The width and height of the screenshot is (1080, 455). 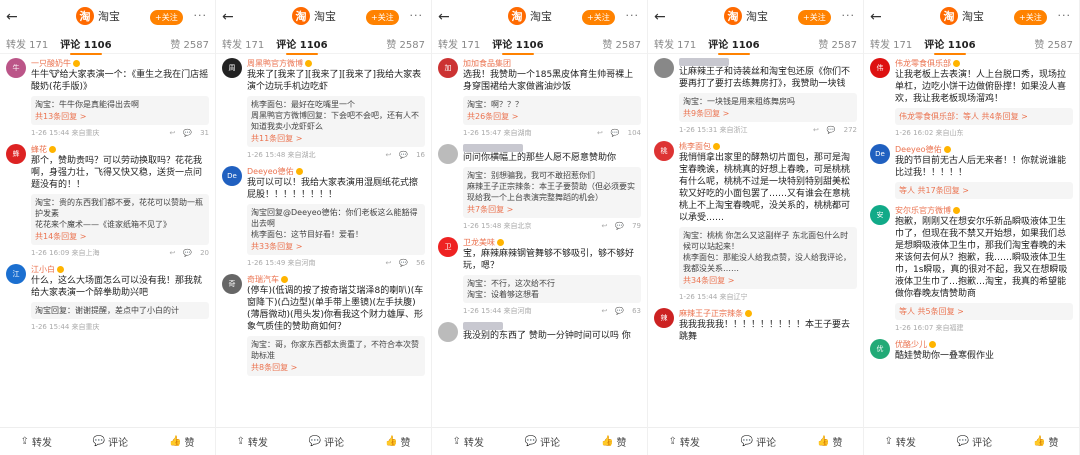 I want to click on avatar: 江, so click(x=16, y=274).